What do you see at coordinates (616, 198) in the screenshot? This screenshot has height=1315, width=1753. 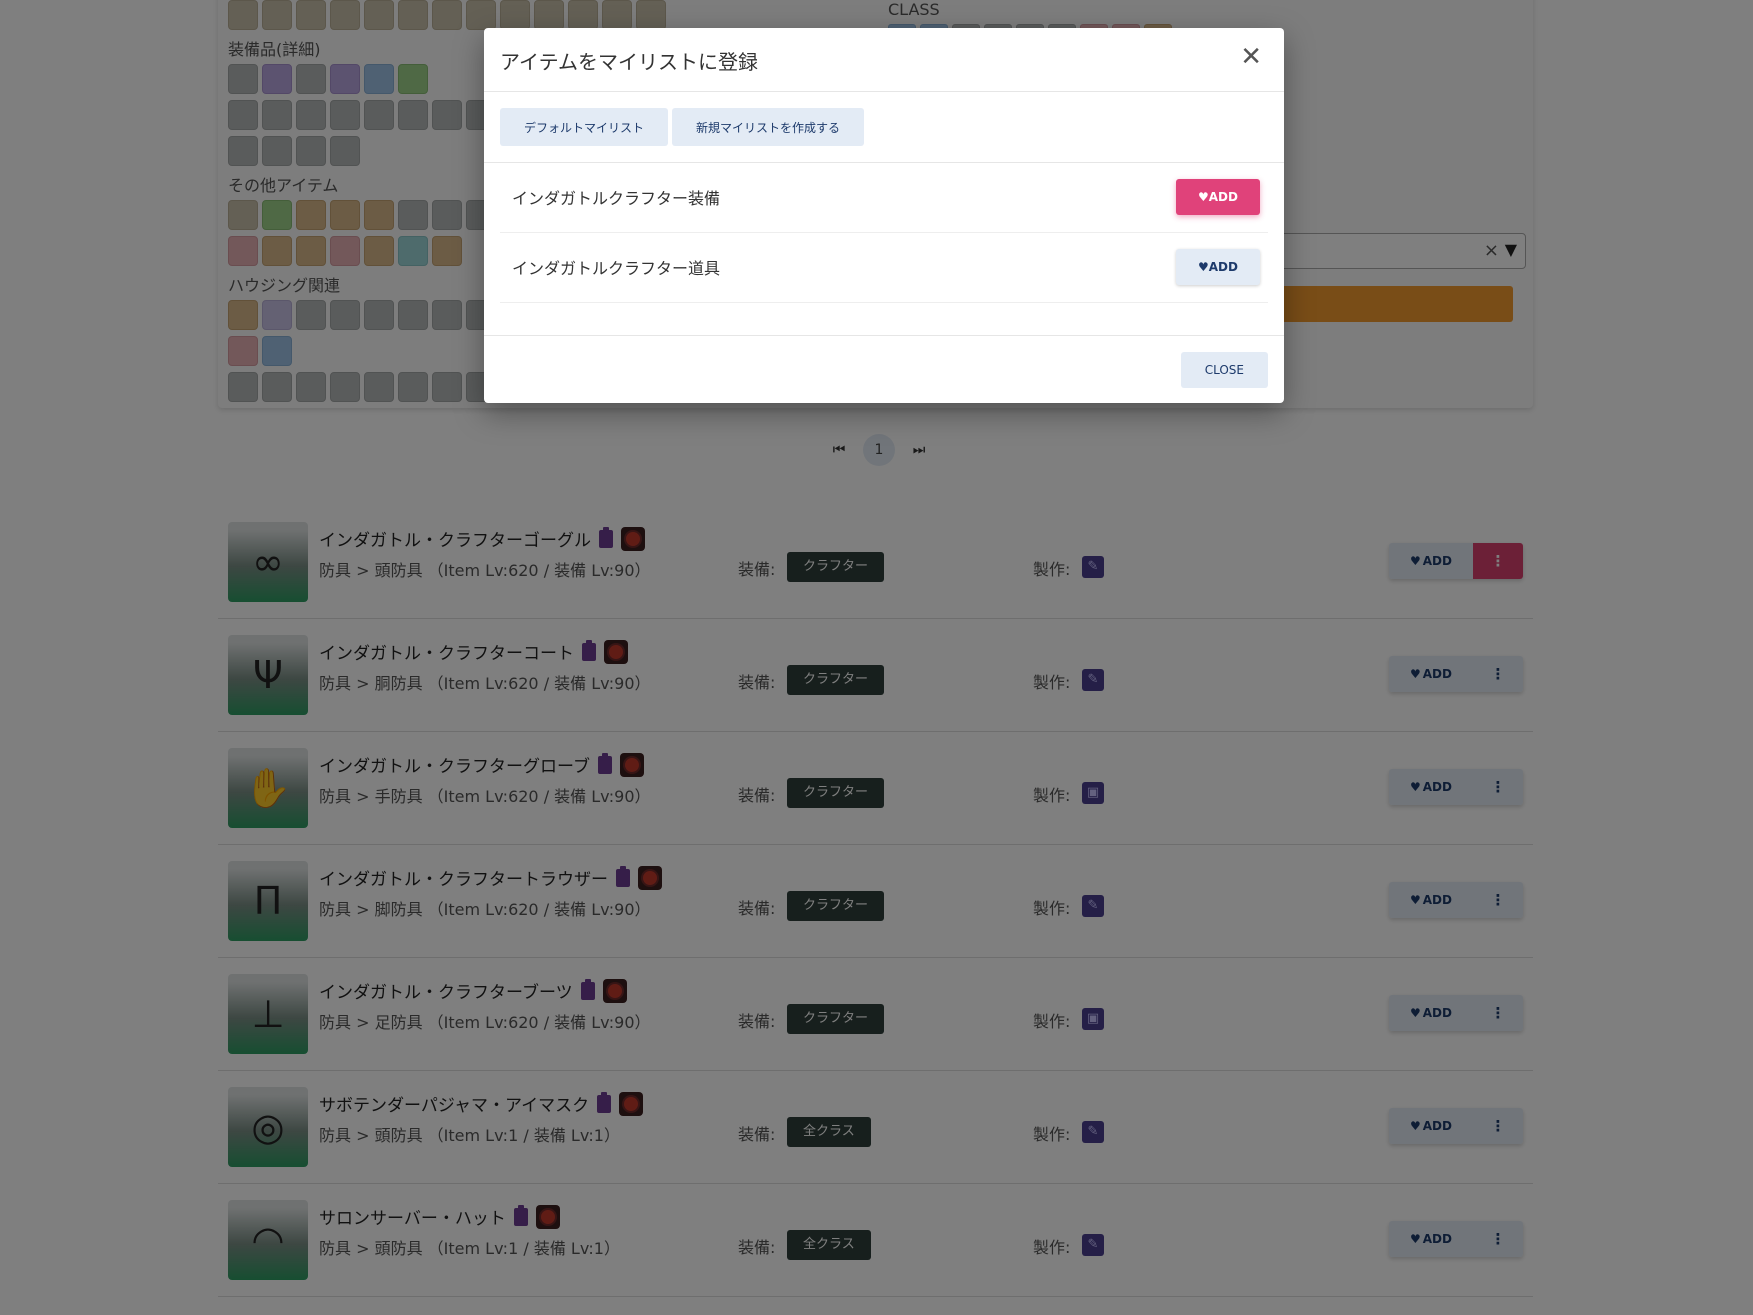 I see `mylist-name: インダガトルクラフター装備` at bounding box center [616, 198].